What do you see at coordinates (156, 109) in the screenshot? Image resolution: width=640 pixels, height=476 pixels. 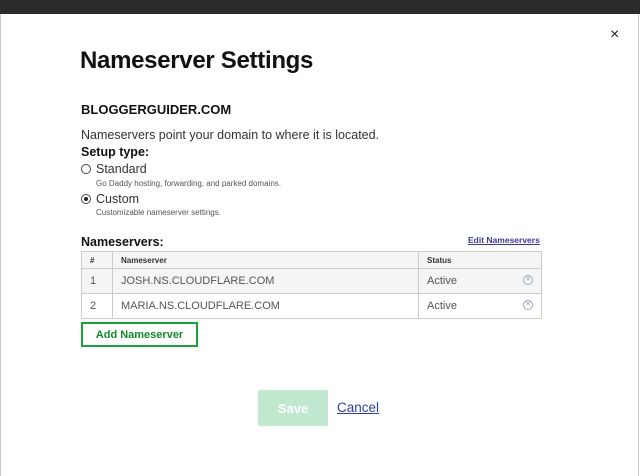 I see `domain-name: BLOGGERGUIDER.COM` at bounding box center [156, 109].